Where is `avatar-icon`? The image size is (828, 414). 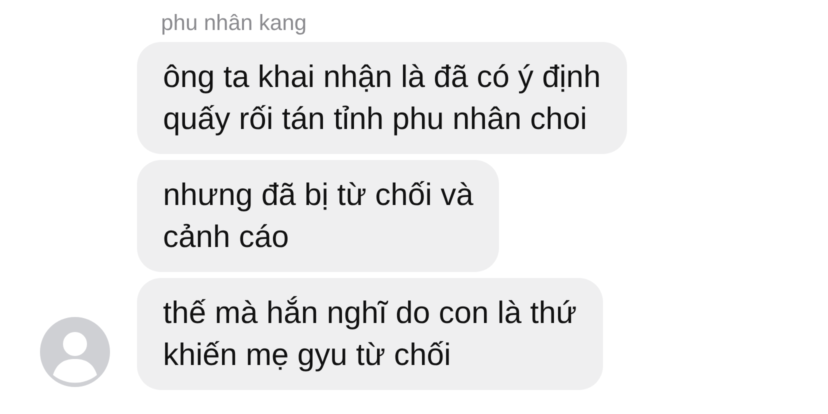 avatar-icon is located at coordinates (75, 352).